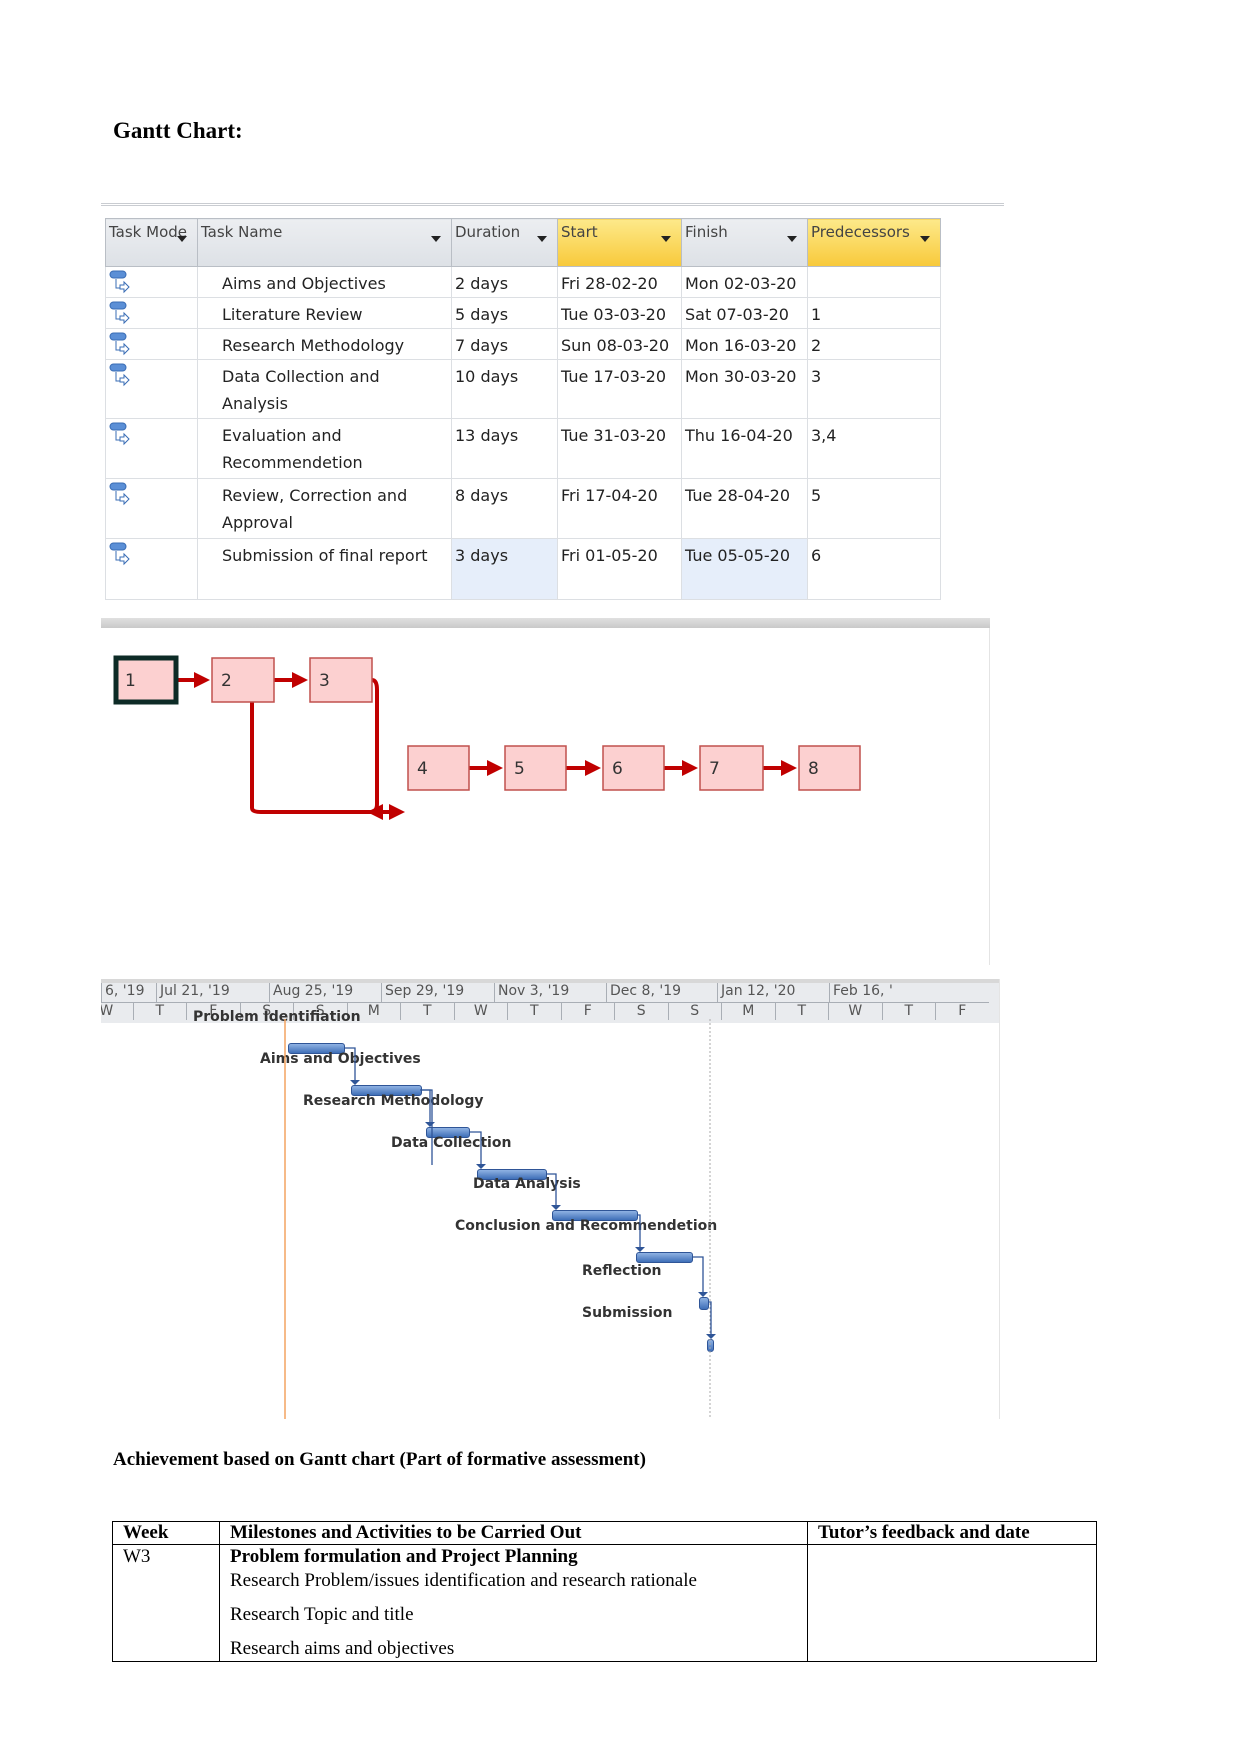 This screenshot has height=1754, width=1241. Describe the element at coordinates (617, 769) in the screenshot. I see `node-label: 6` at that location.